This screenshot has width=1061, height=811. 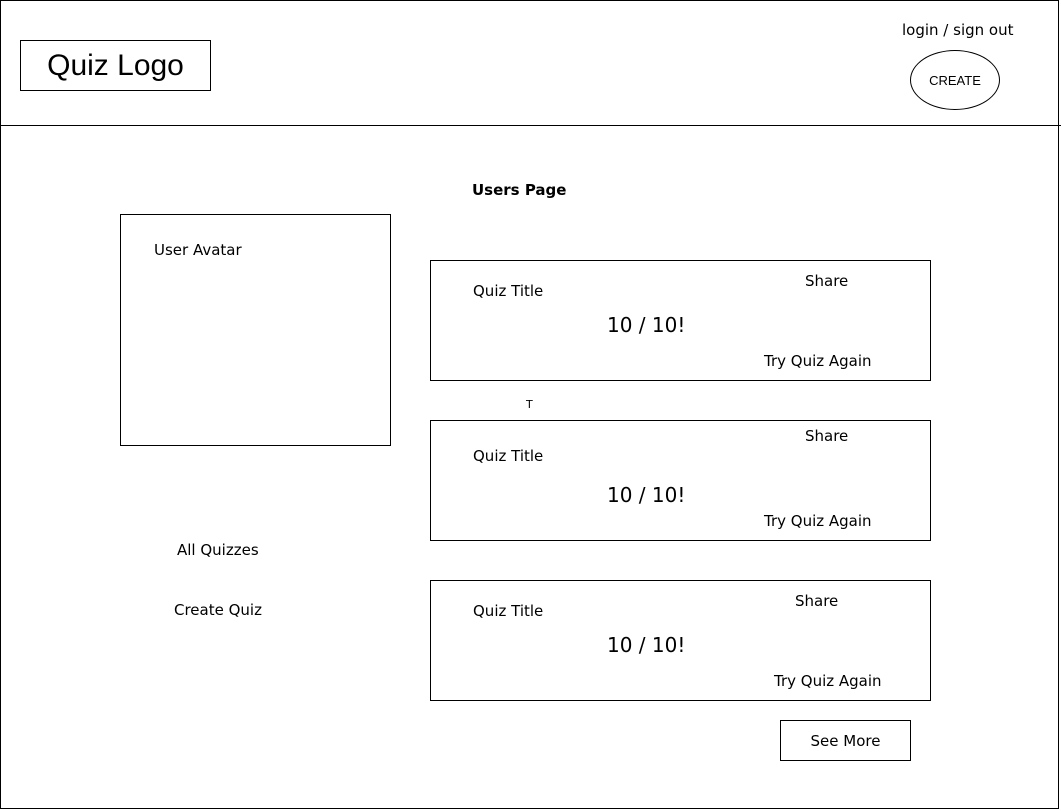 I want to click on nav-create-quiz: Create Quiz, so click(x=218, y=610).